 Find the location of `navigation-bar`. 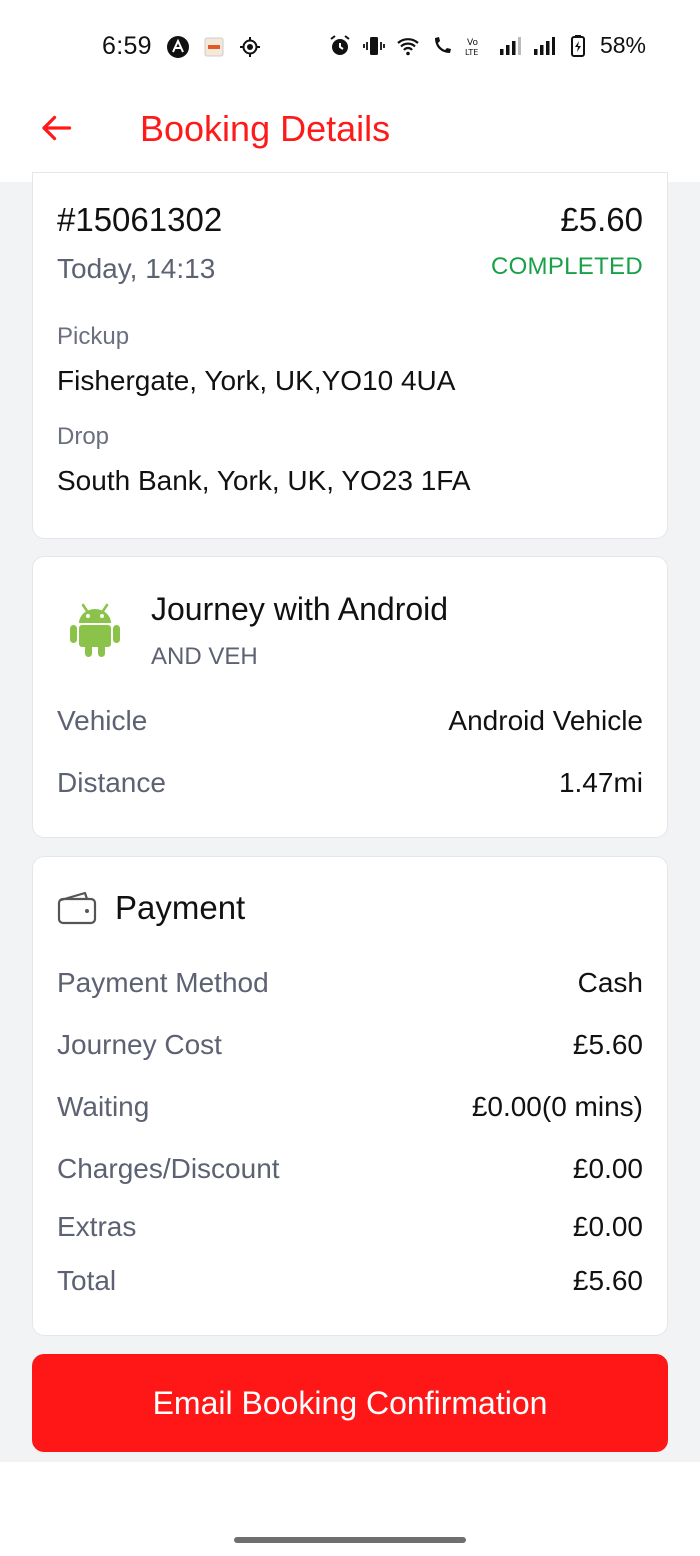

navigation-bar is located at coordinates (350, 1509).